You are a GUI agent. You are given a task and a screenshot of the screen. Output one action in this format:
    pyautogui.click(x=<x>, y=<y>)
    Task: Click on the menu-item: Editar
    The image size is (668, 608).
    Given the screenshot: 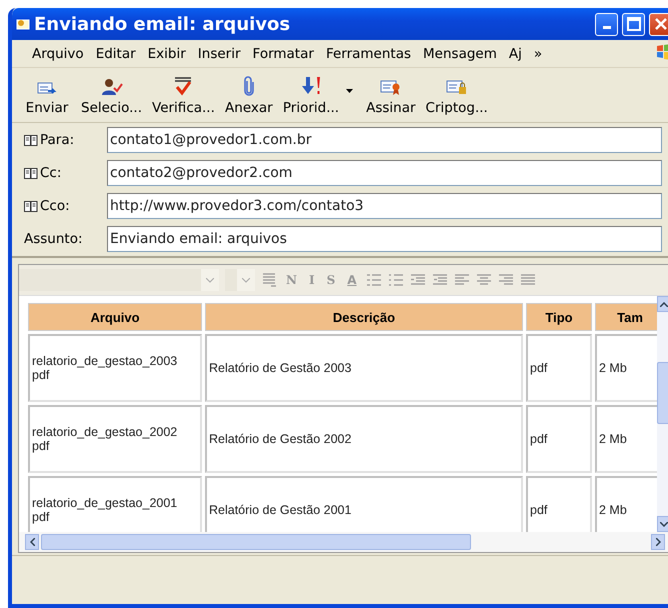 What is the action you would take?
    pyautogui.click(x=116, y=54)
    